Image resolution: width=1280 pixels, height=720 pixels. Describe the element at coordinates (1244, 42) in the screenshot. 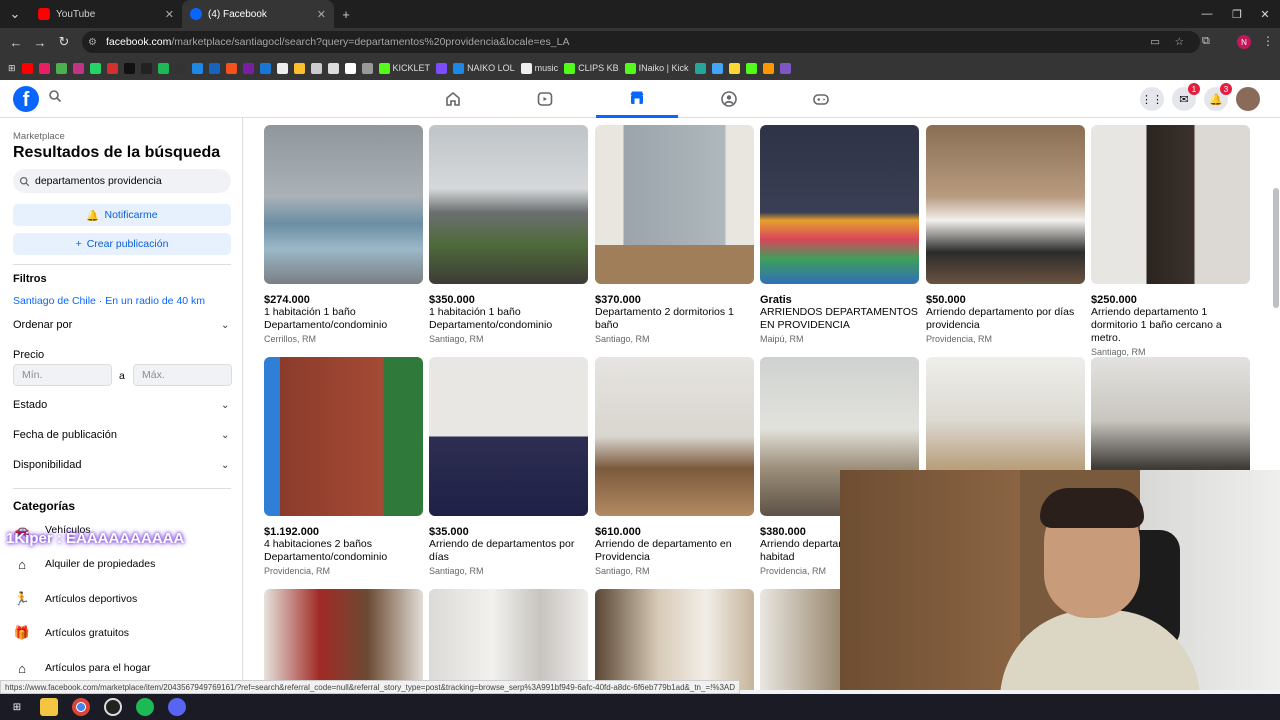

I see `profile-avatar: N` at that location.